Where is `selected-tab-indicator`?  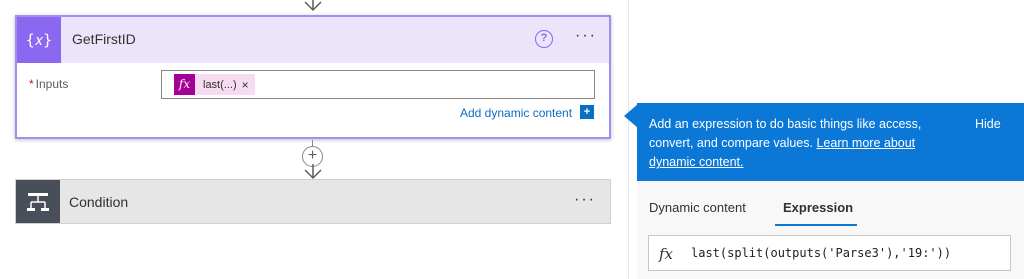 selected-tab-indicator is located at coordinates (816, 225).